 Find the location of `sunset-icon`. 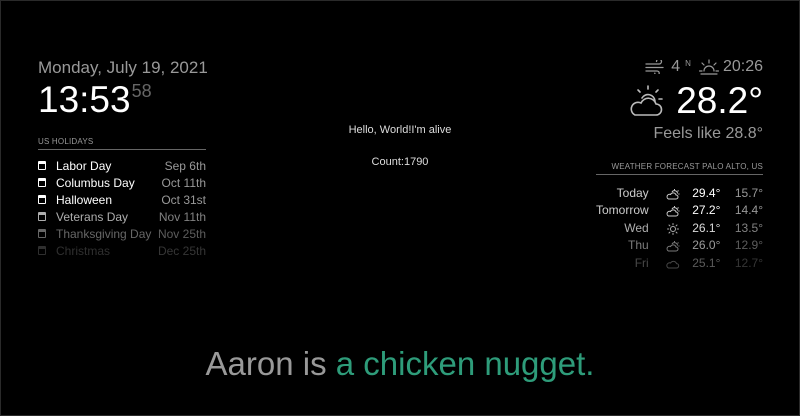

sunset-icon is located at coordinates (708, 67).